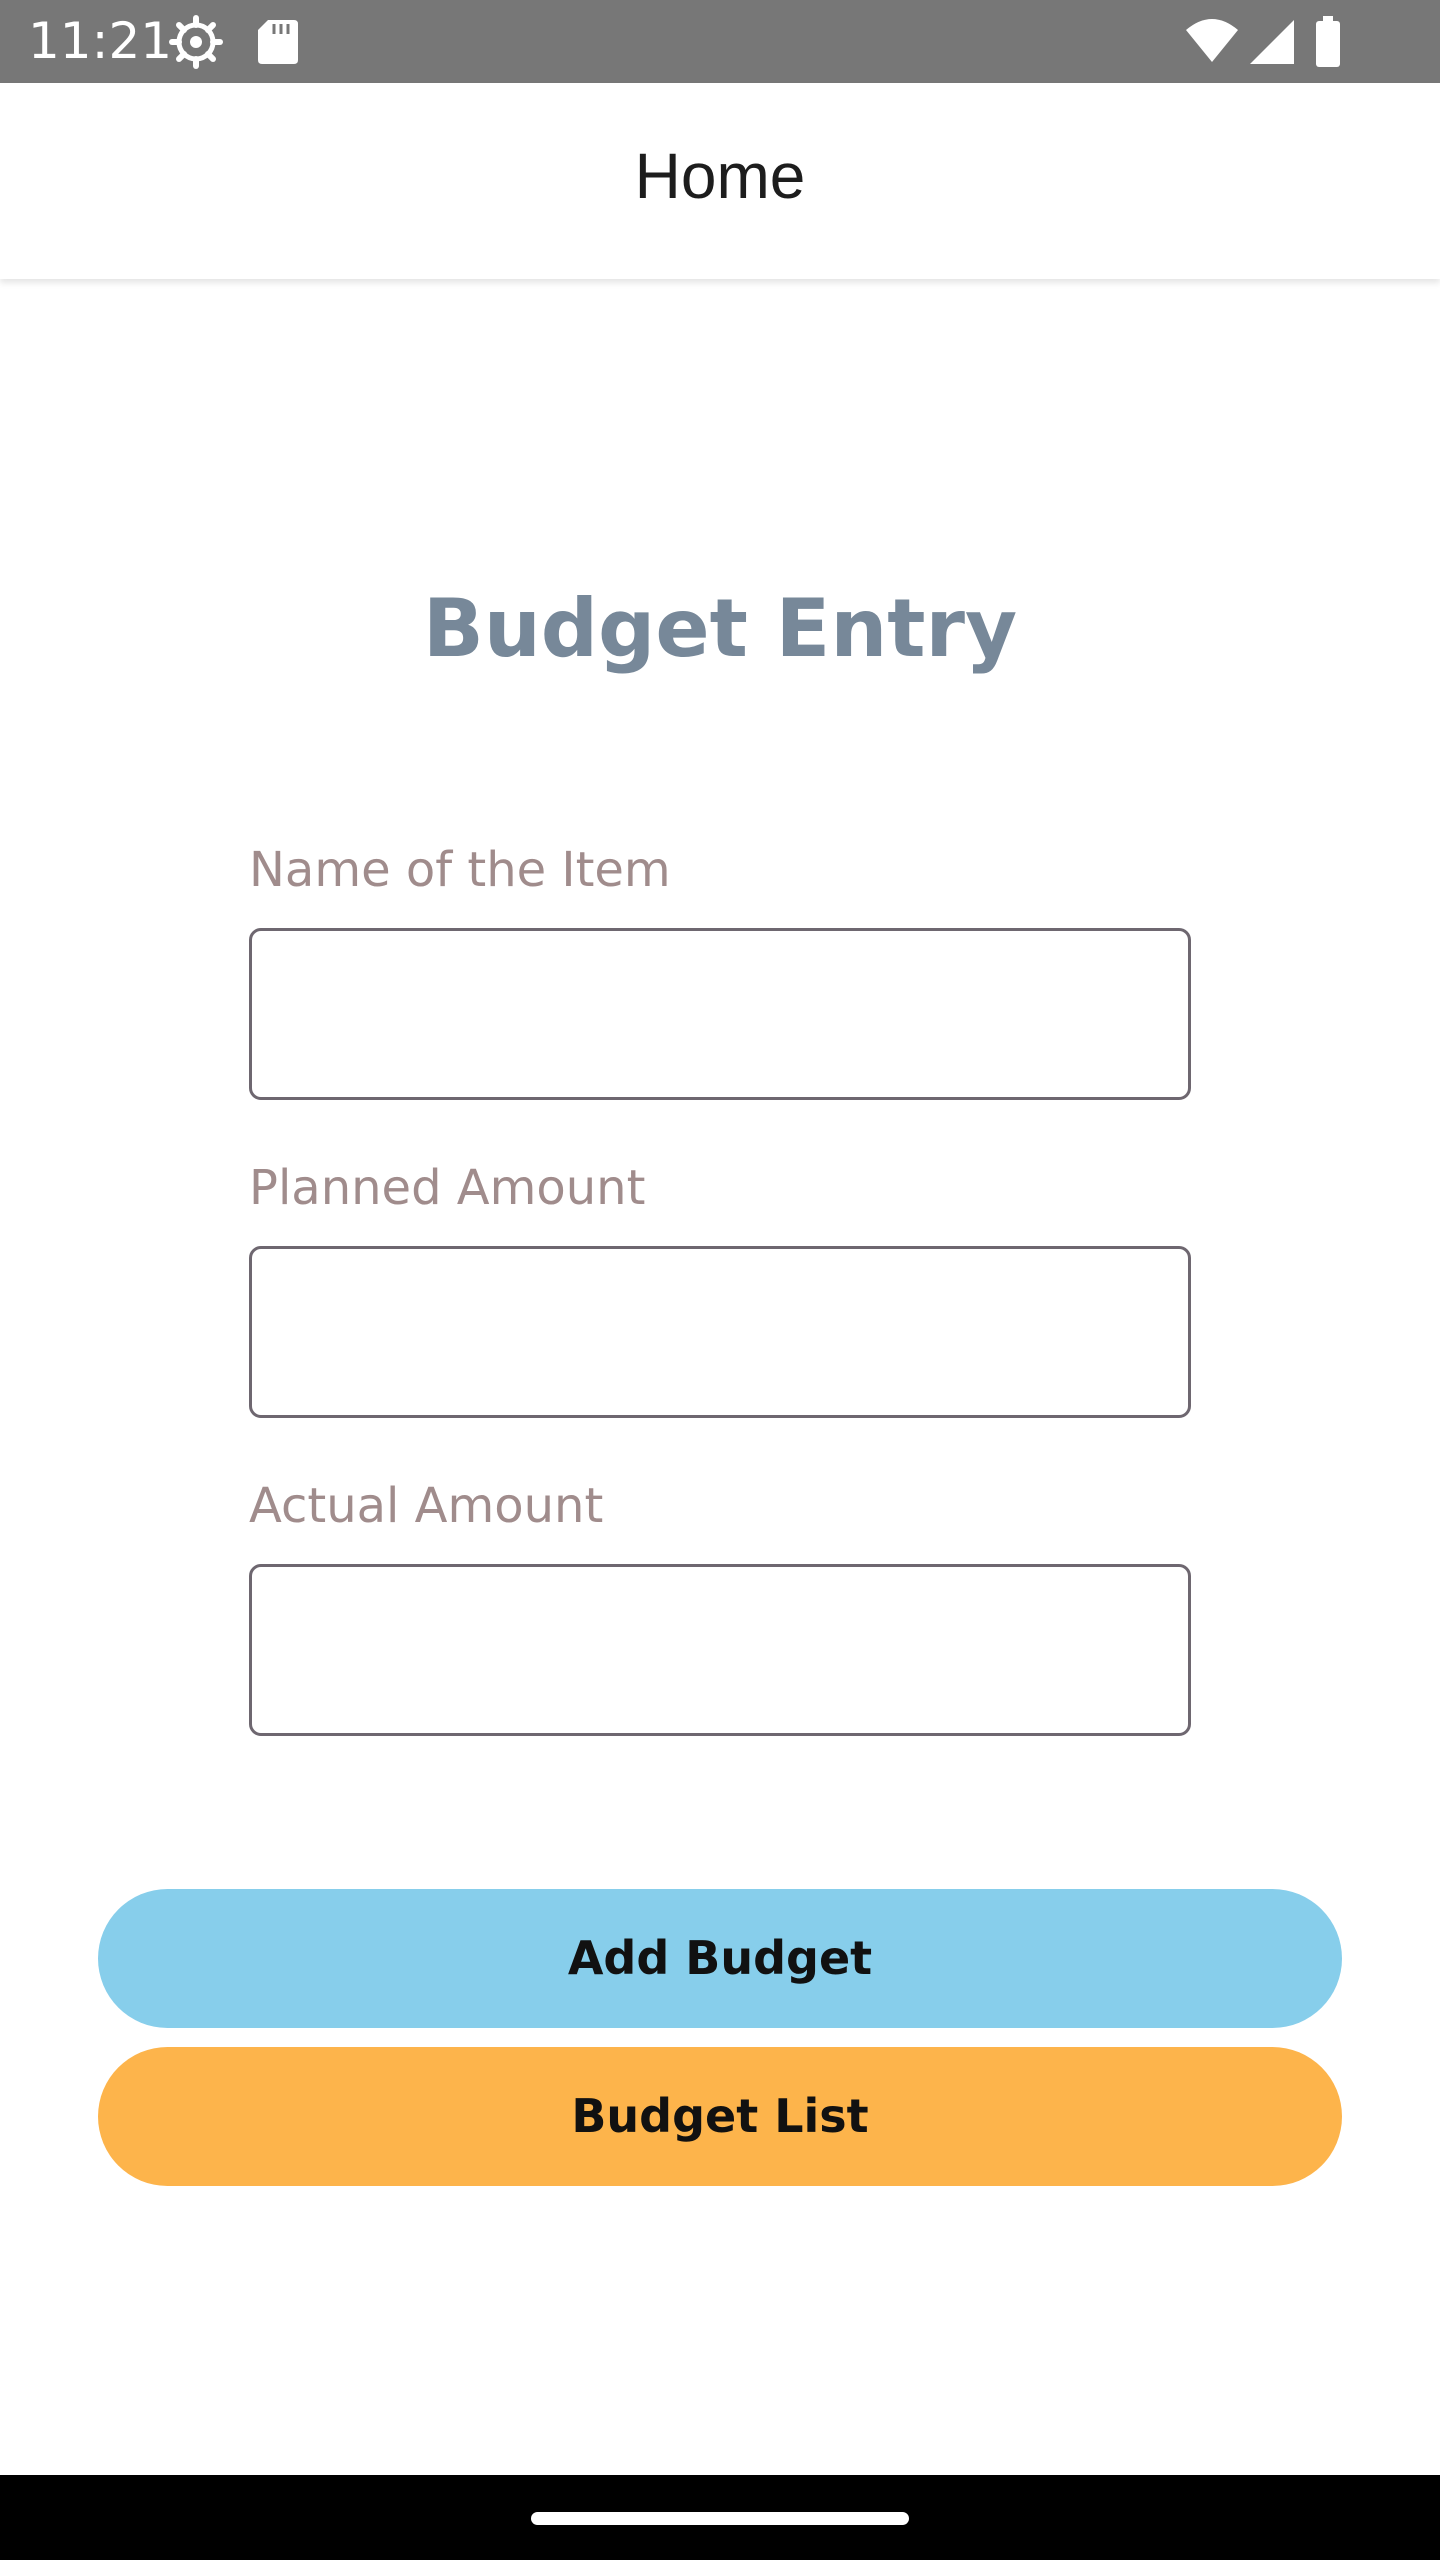 The image size is (1440, 2560). I want to click on planned-amount-input, so click(720, 1332).